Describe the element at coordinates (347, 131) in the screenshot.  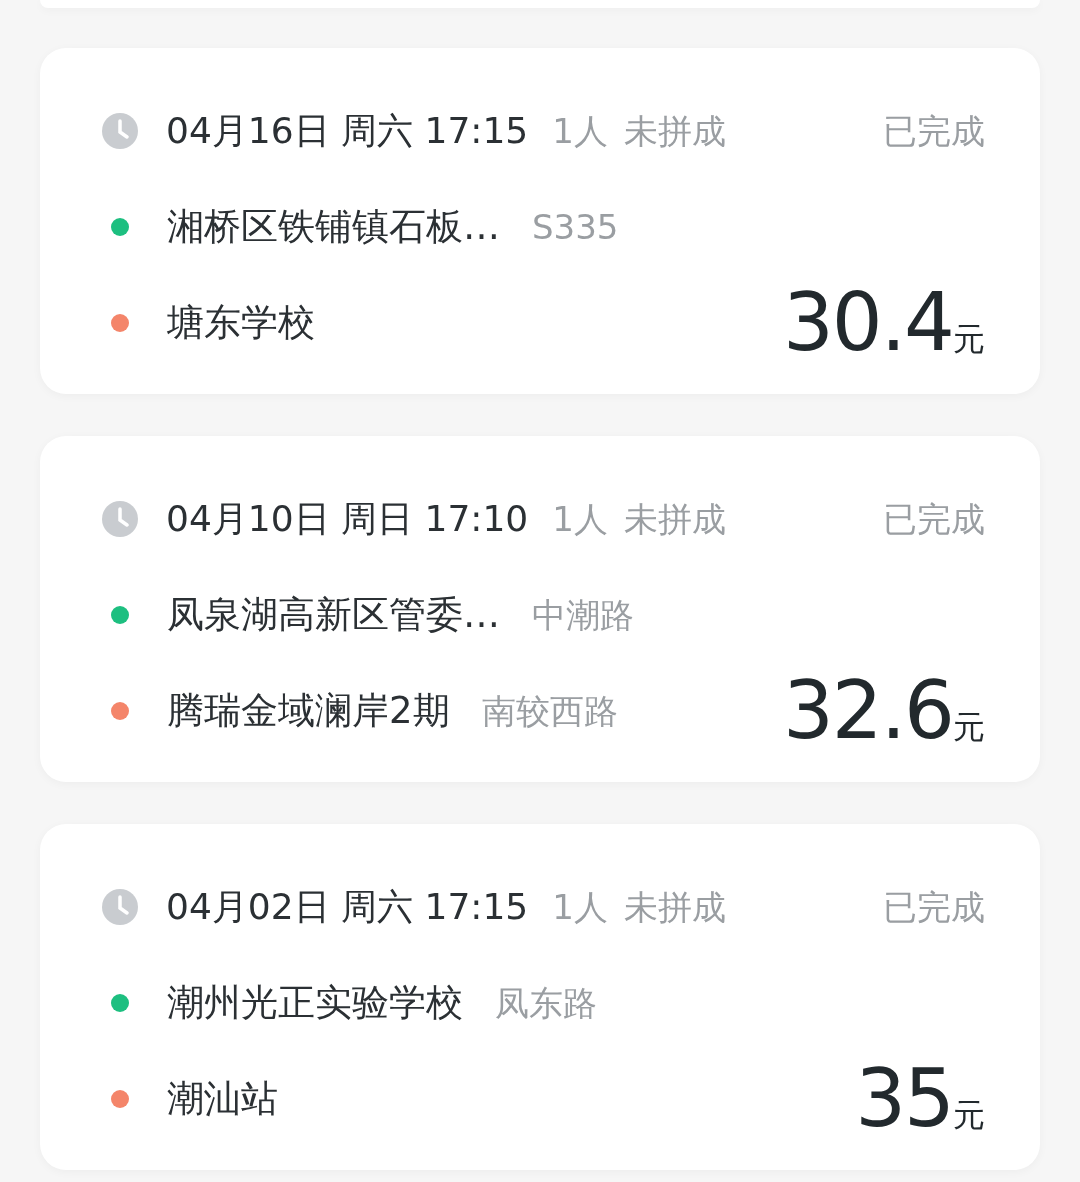
I see `trip-datetime: 04月16日 周六 17:15` at that location.